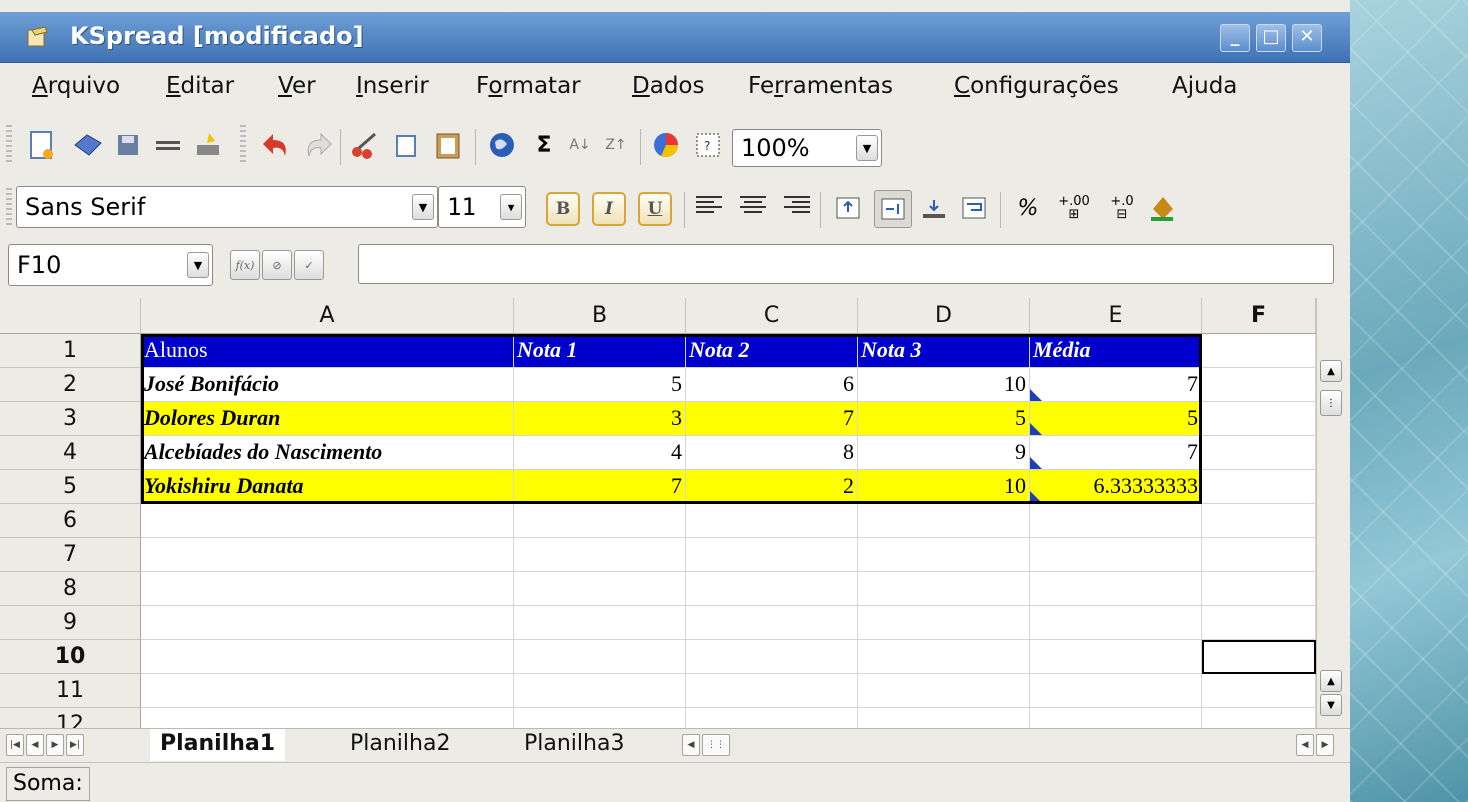 The height and width of the screenshot is (802, 1468). I want to click on menu-editar: Editar, so click(200, 86).